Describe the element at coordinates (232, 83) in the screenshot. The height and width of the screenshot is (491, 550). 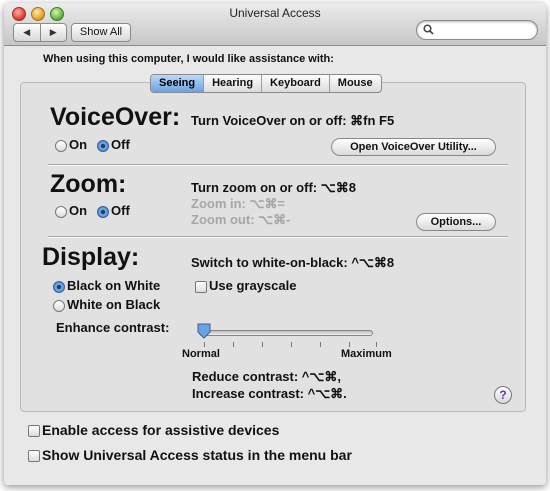
I see `tab-hearing: Hearing` at that location.